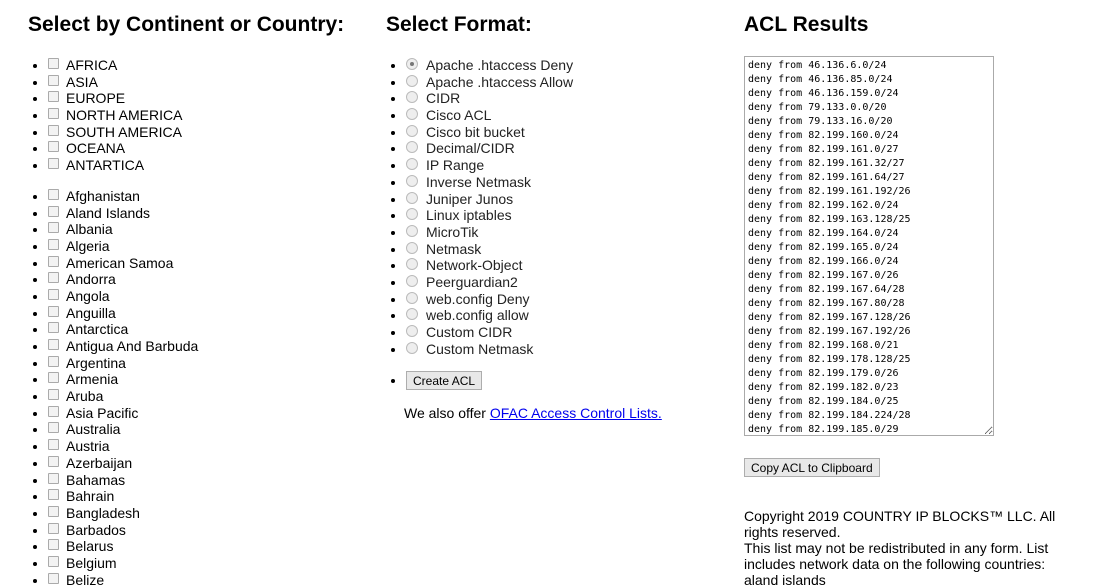 This screenshot has width=1106, height=588. Describe the element at coordinates (196, 196) in the screenshot. I see `country-option: Afghanistan` at that location.